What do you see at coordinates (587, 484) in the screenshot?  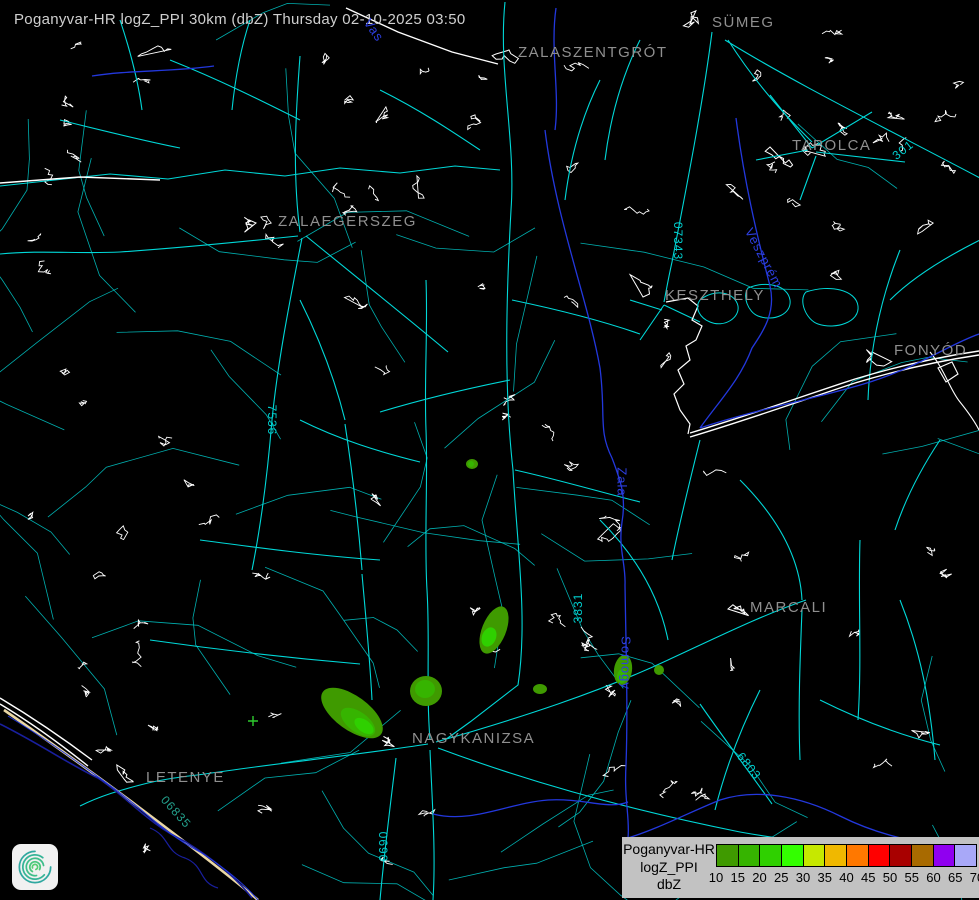 I see `river-zala` at bounding box center [587, 484].